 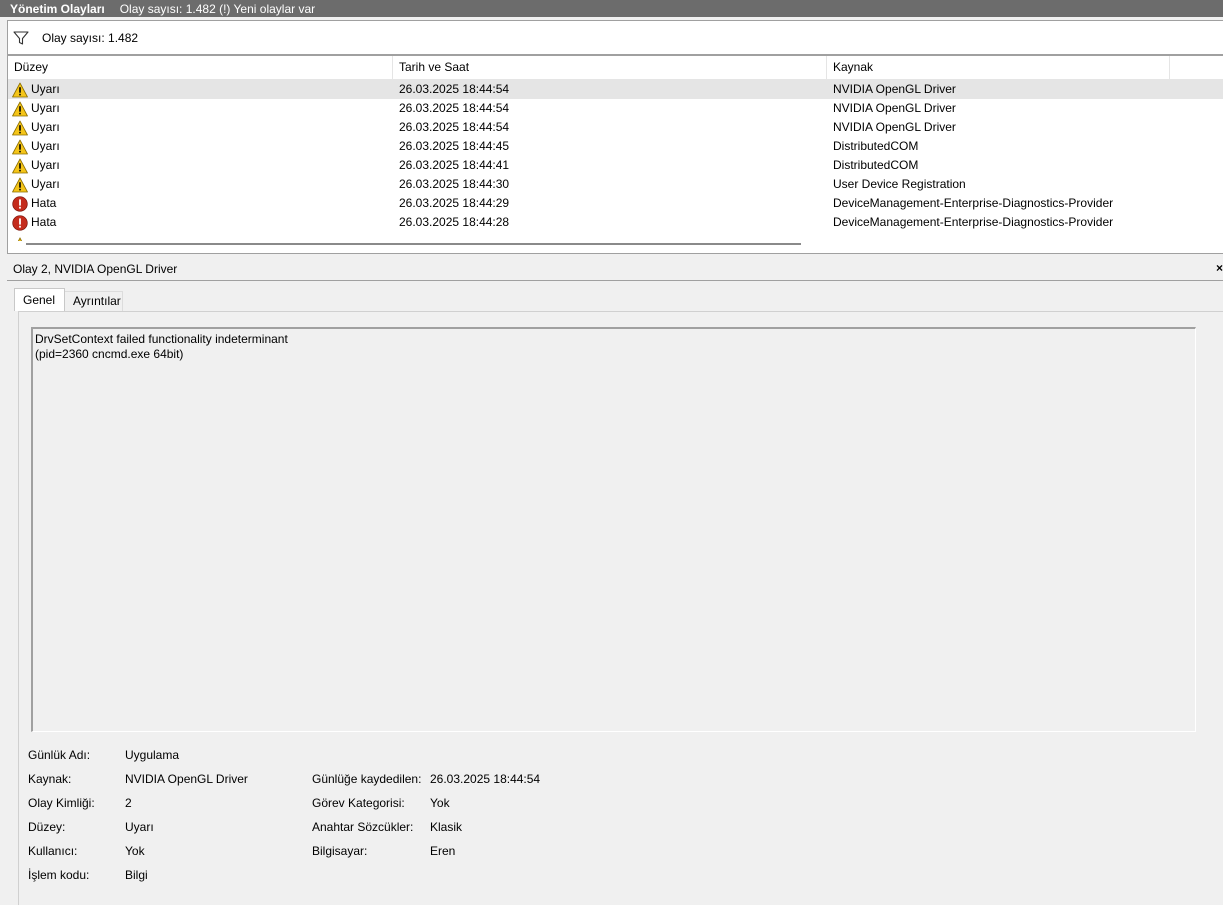 What do you see at coordinates (217, 8) in the screenshot?
I see `view-subtitle: Olay sayısı: 1.482 (!) Yeni olaylar var` at bounding box center [217, 8].